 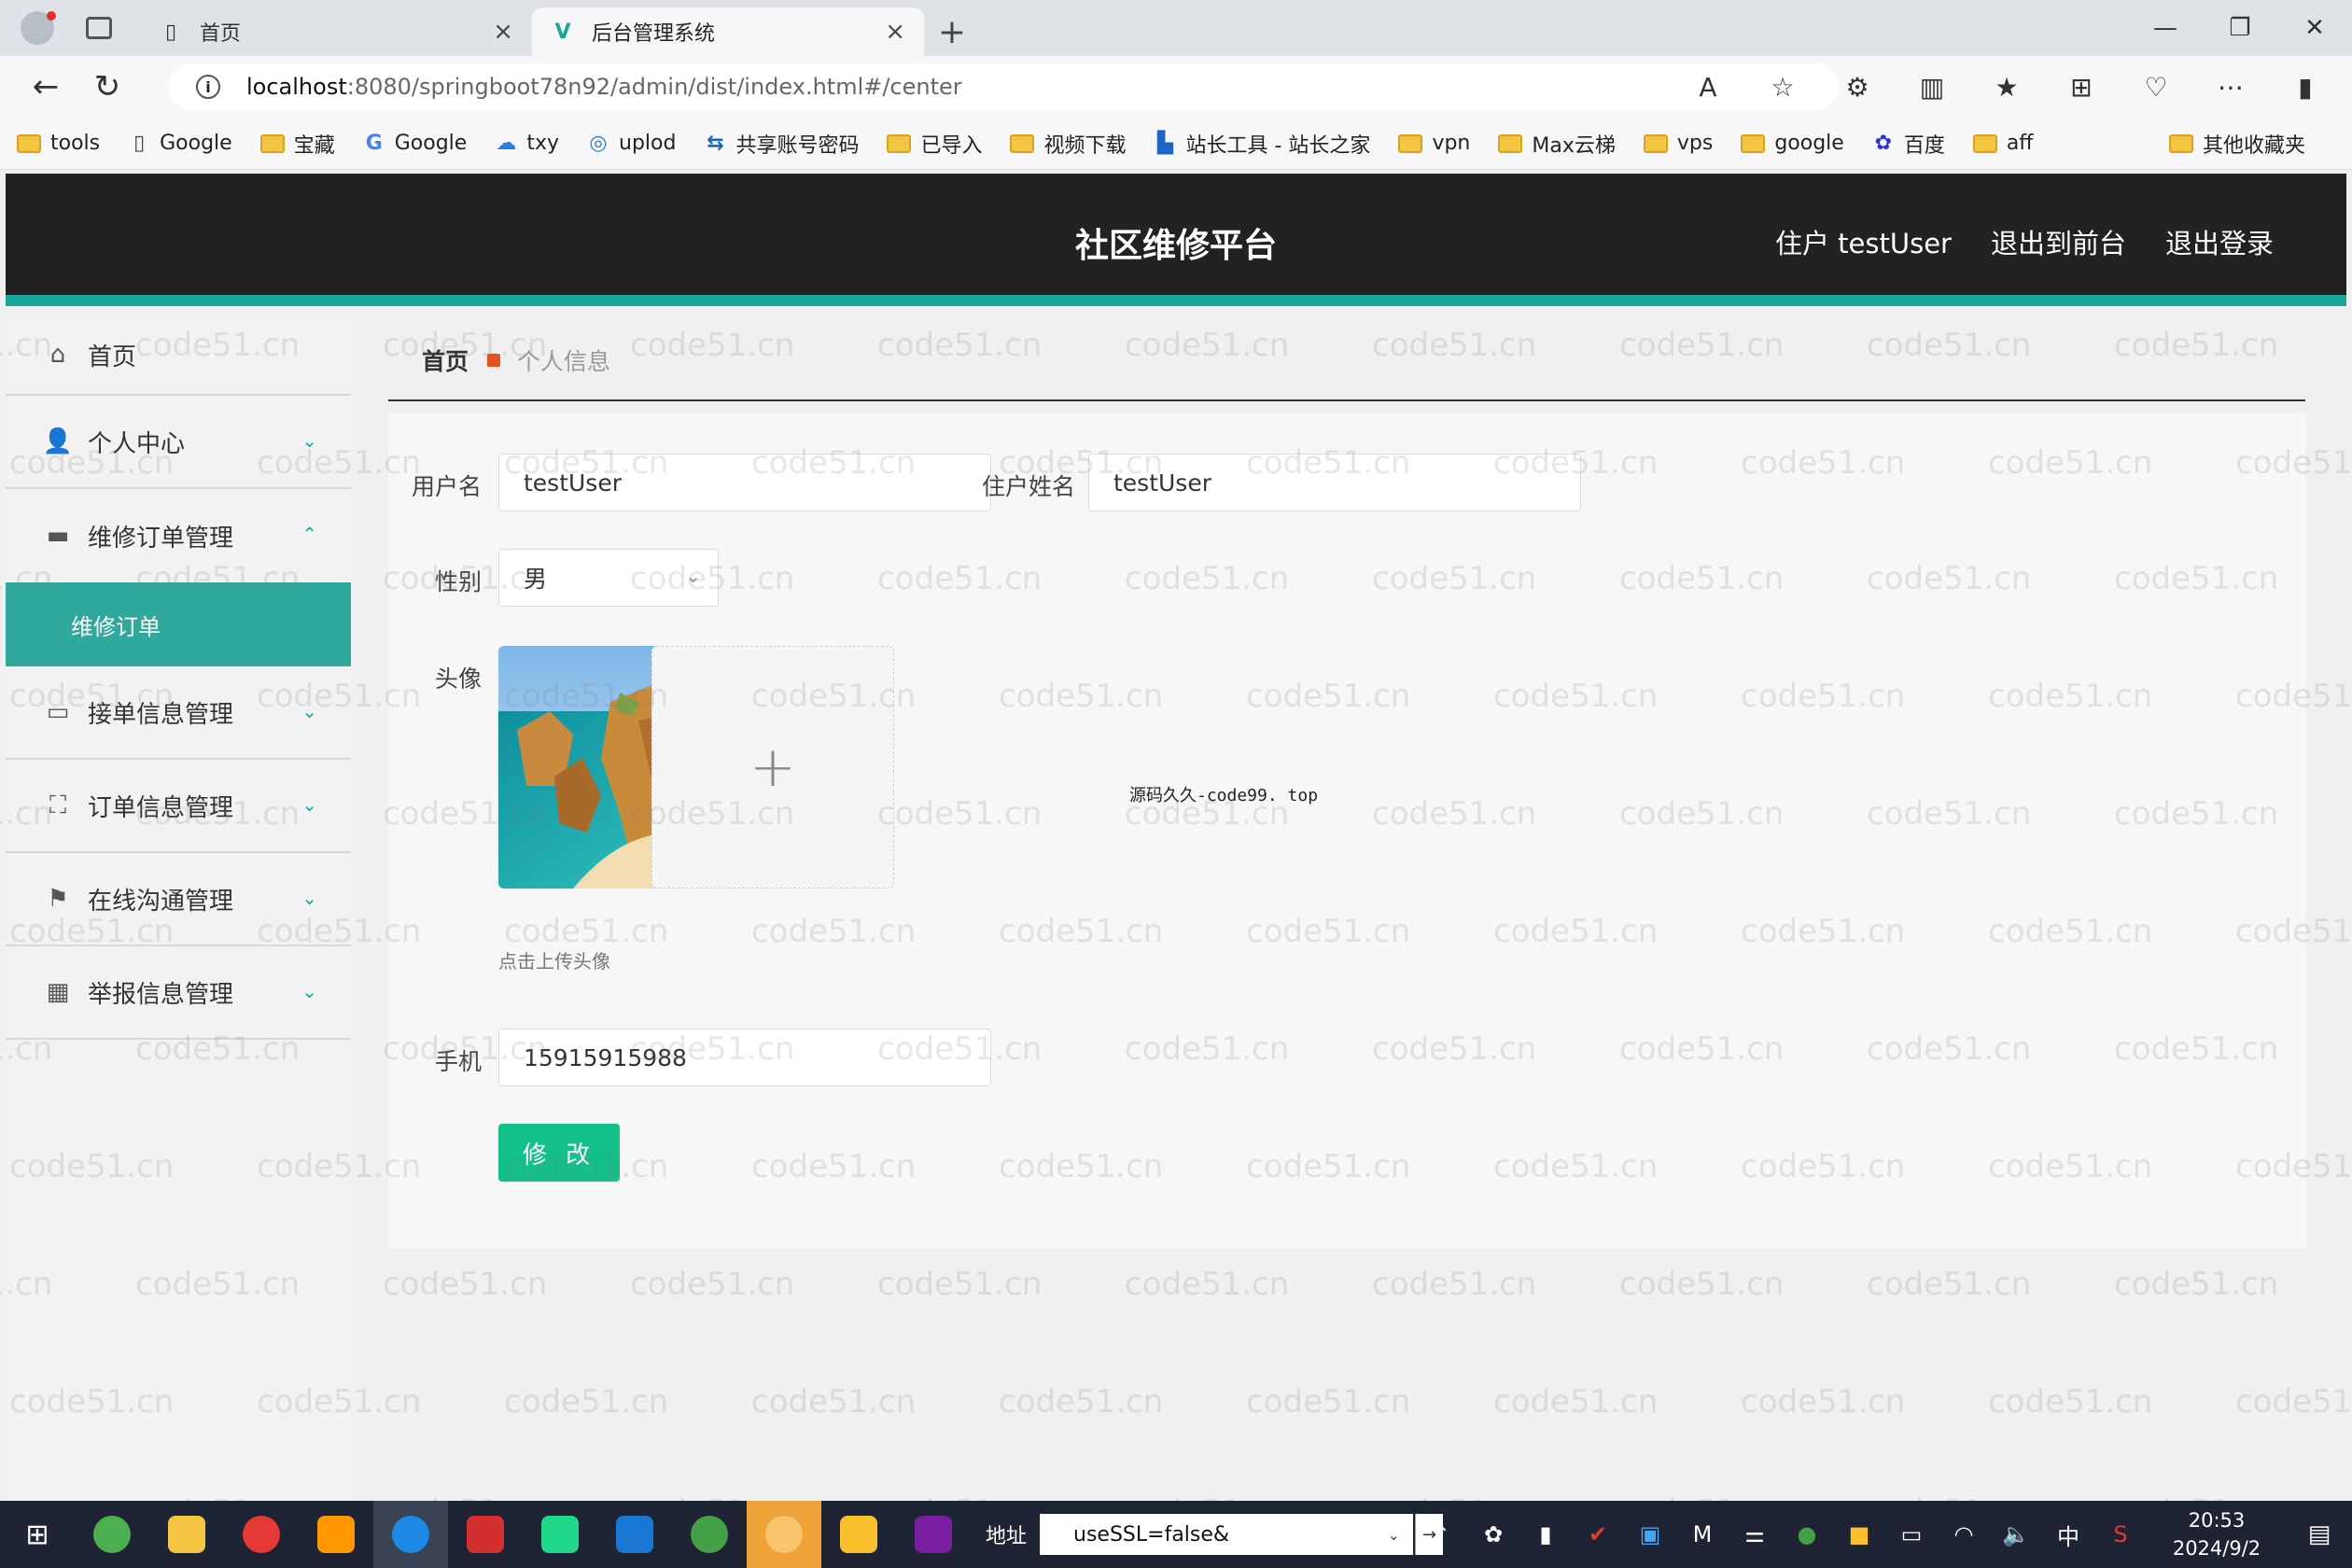 What do you see at coordinates (178, 442) in the screenshot?
I see `sidebar-item-personal-center: 👤 个人中心 ⌄` at bounding box center [178, 442].